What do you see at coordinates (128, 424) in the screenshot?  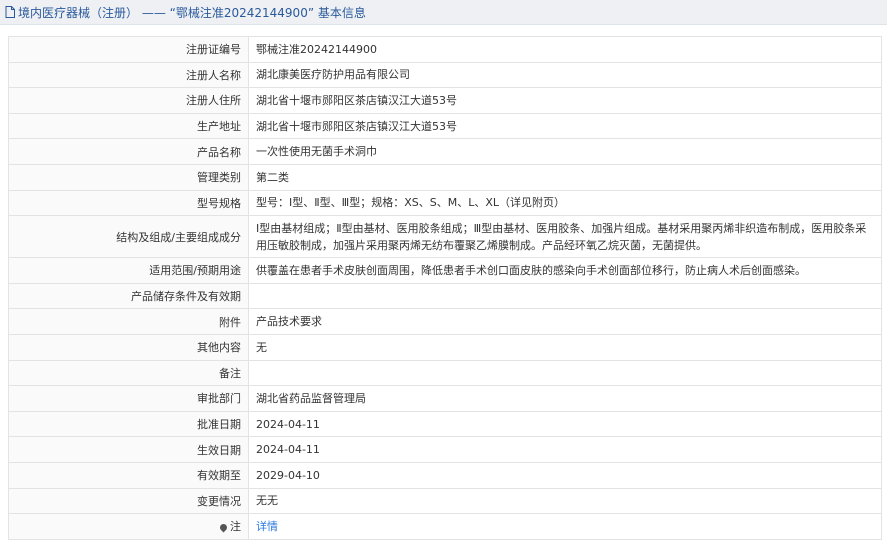 I see `row-label: 批准日期` at bounding box center [128, 424].